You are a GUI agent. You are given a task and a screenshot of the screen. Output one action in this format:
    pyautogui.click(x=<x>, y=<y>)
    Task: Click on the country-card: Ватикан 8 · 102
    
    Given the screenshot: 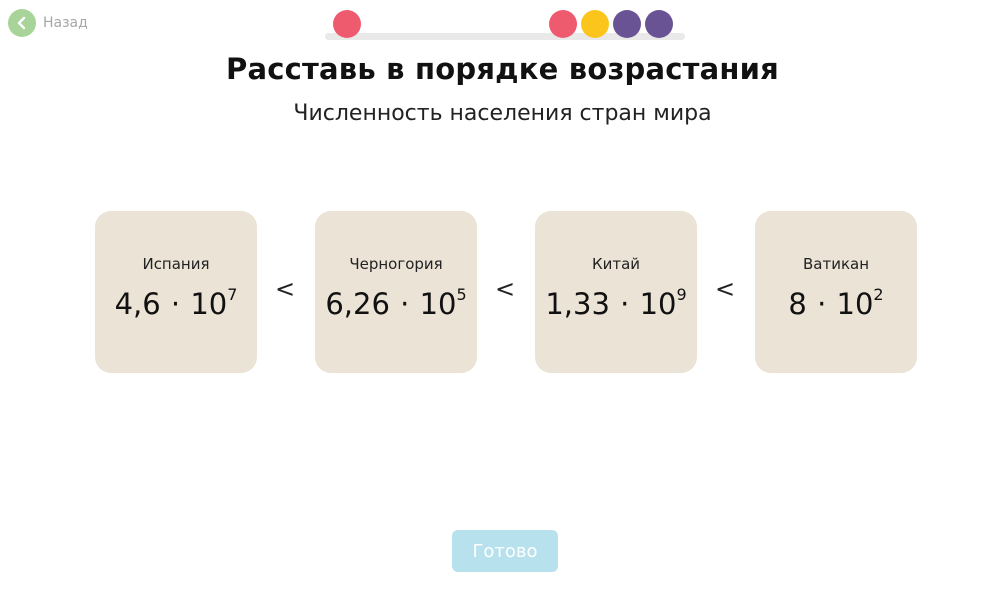 What is the action you would take?
    pyautogui.click(x=836, y=292)
    